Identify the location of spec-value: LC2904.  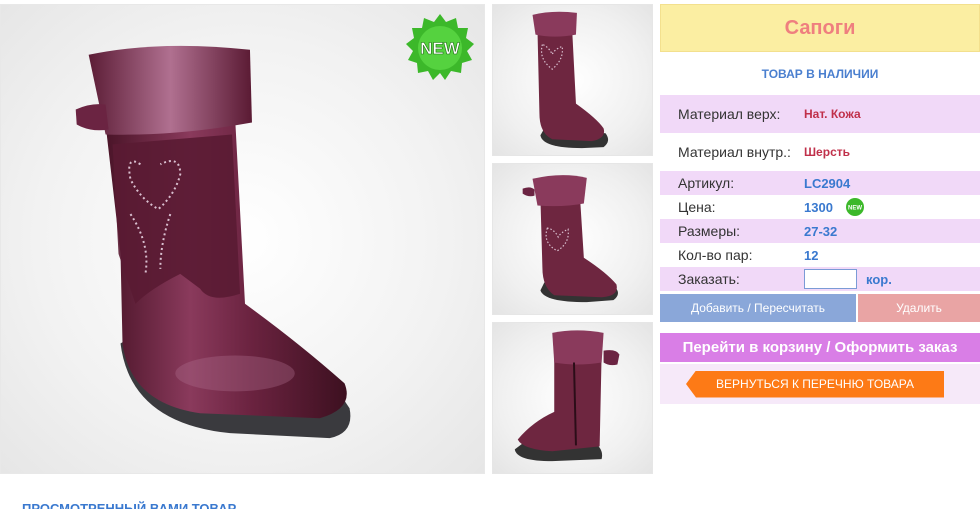
(827, 183).